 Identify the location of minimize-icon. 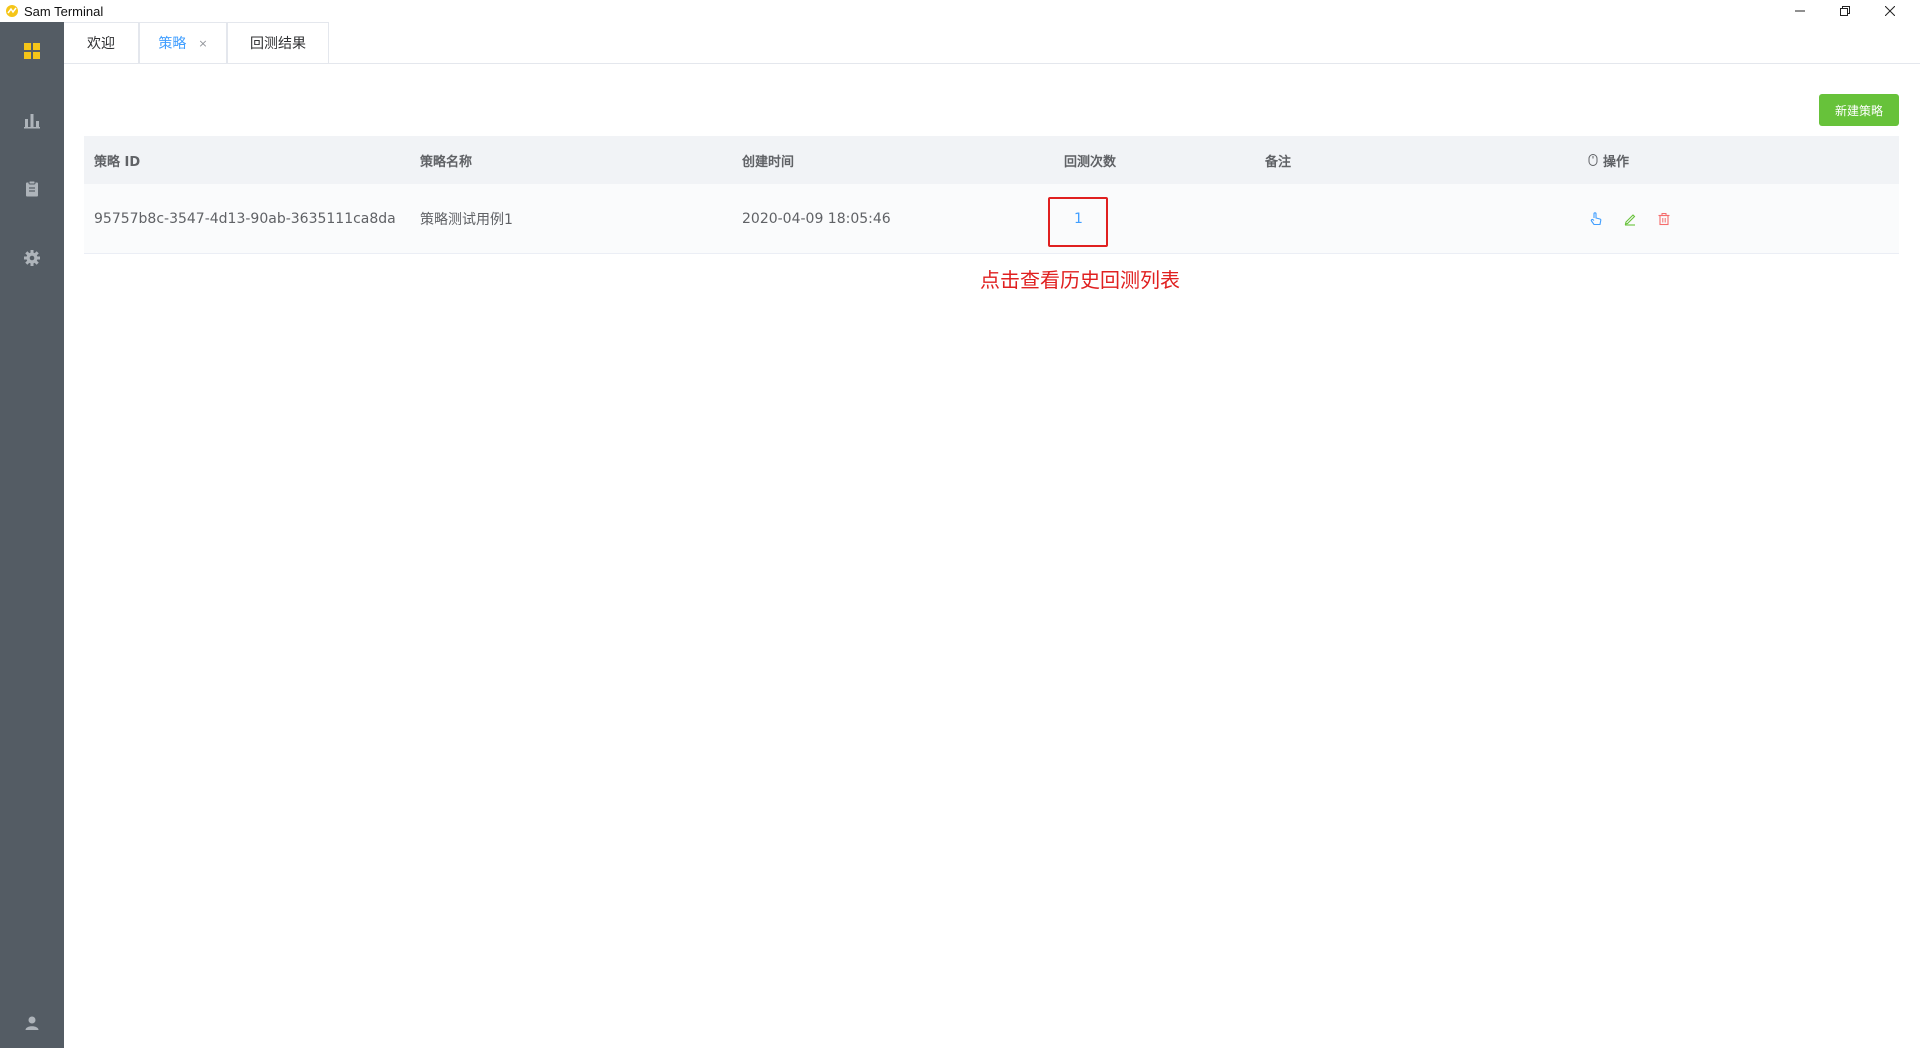
(1799, 11).